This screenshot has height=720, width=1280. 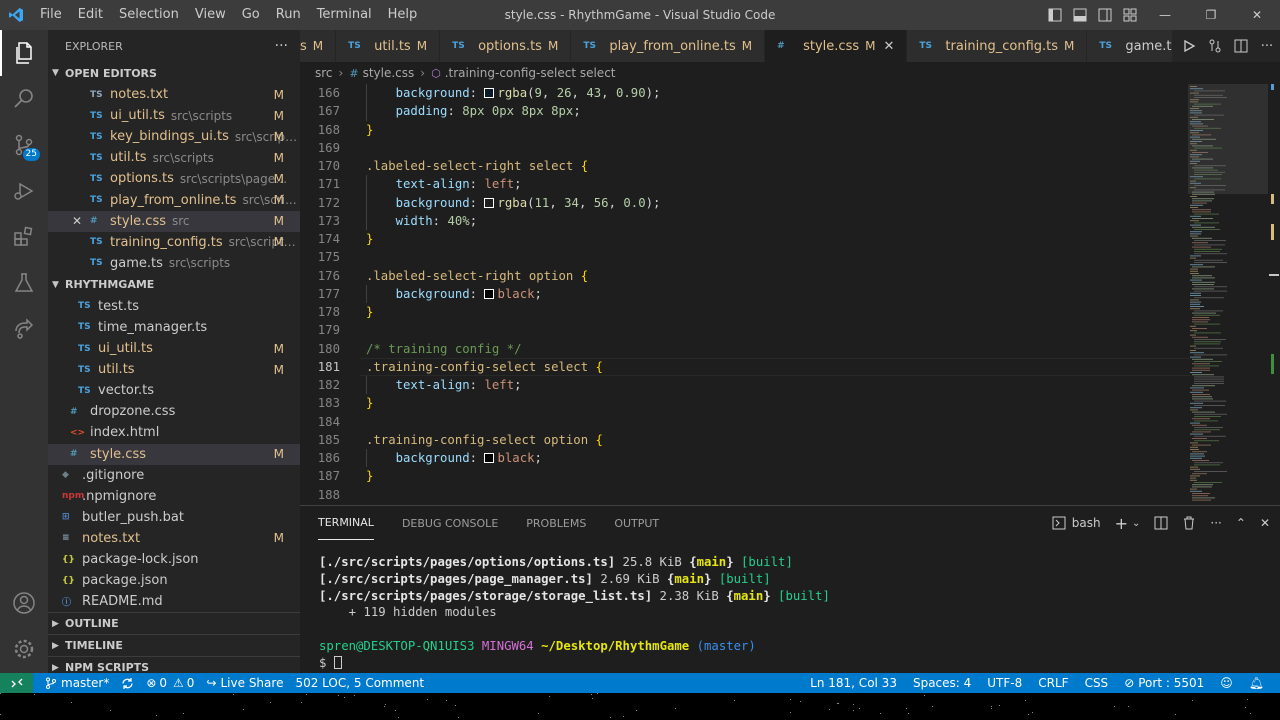 I want to click on open-changes-icon, so click(x=1215, y=46).